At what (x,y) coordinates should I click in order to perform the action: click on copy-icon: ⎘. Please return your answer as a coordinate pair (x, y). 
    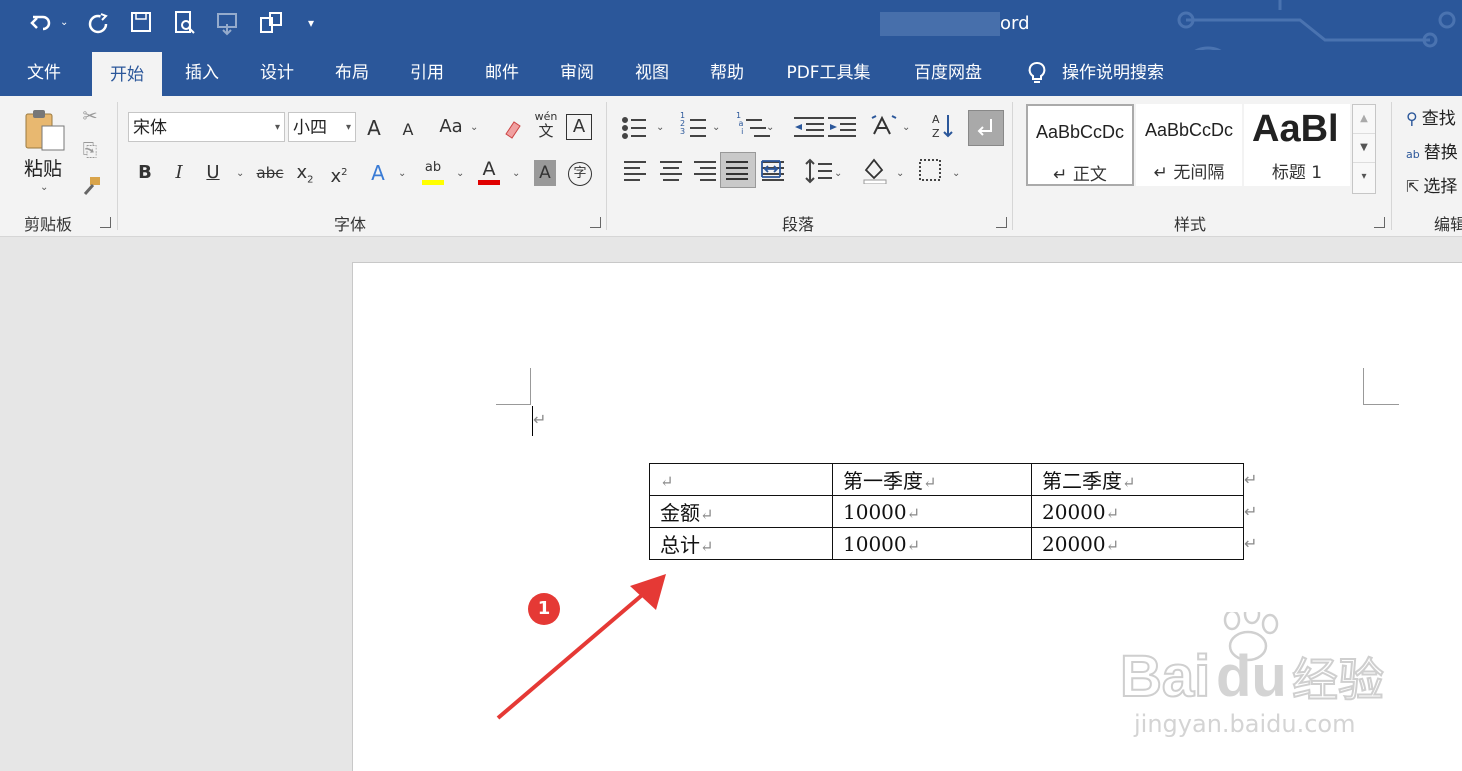
    Looking at the image, I should click on (90, 151).